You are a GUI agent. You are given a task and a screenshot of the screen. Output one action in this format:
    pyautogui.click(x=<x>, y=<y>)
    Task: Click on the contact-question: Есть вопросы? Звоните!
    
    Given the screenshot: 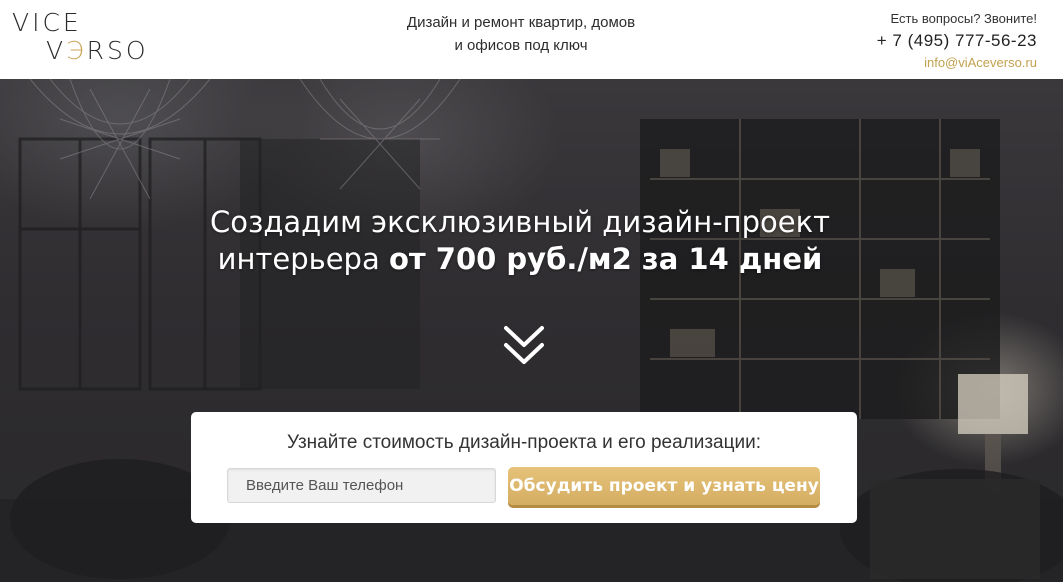 What is the action you would take?
    pyautogui.click(x=963, y=18)
    